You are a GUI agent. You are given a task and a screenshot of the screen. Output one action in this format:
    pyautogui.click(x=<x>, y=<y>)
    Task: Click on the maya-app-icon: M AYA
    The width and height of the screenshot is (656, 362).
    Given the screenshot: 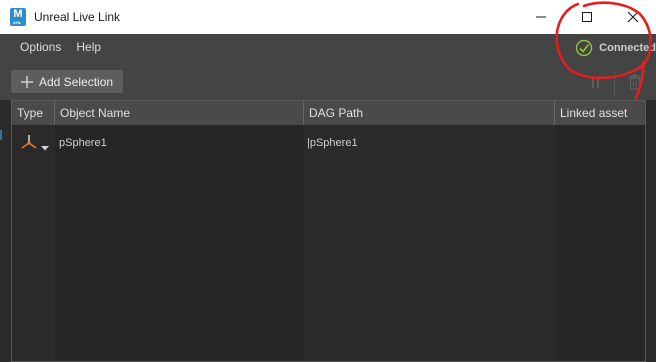 What is the action you would take?
    pyautogui.click(x=18, y=17)
    